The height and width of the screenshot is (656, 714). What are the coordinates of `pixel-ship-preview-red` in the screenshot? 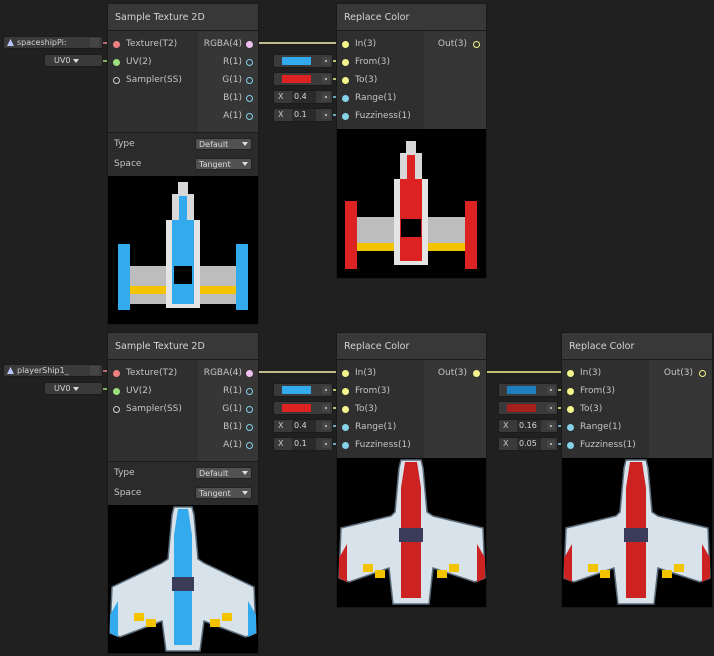 It's located at (411, 205).